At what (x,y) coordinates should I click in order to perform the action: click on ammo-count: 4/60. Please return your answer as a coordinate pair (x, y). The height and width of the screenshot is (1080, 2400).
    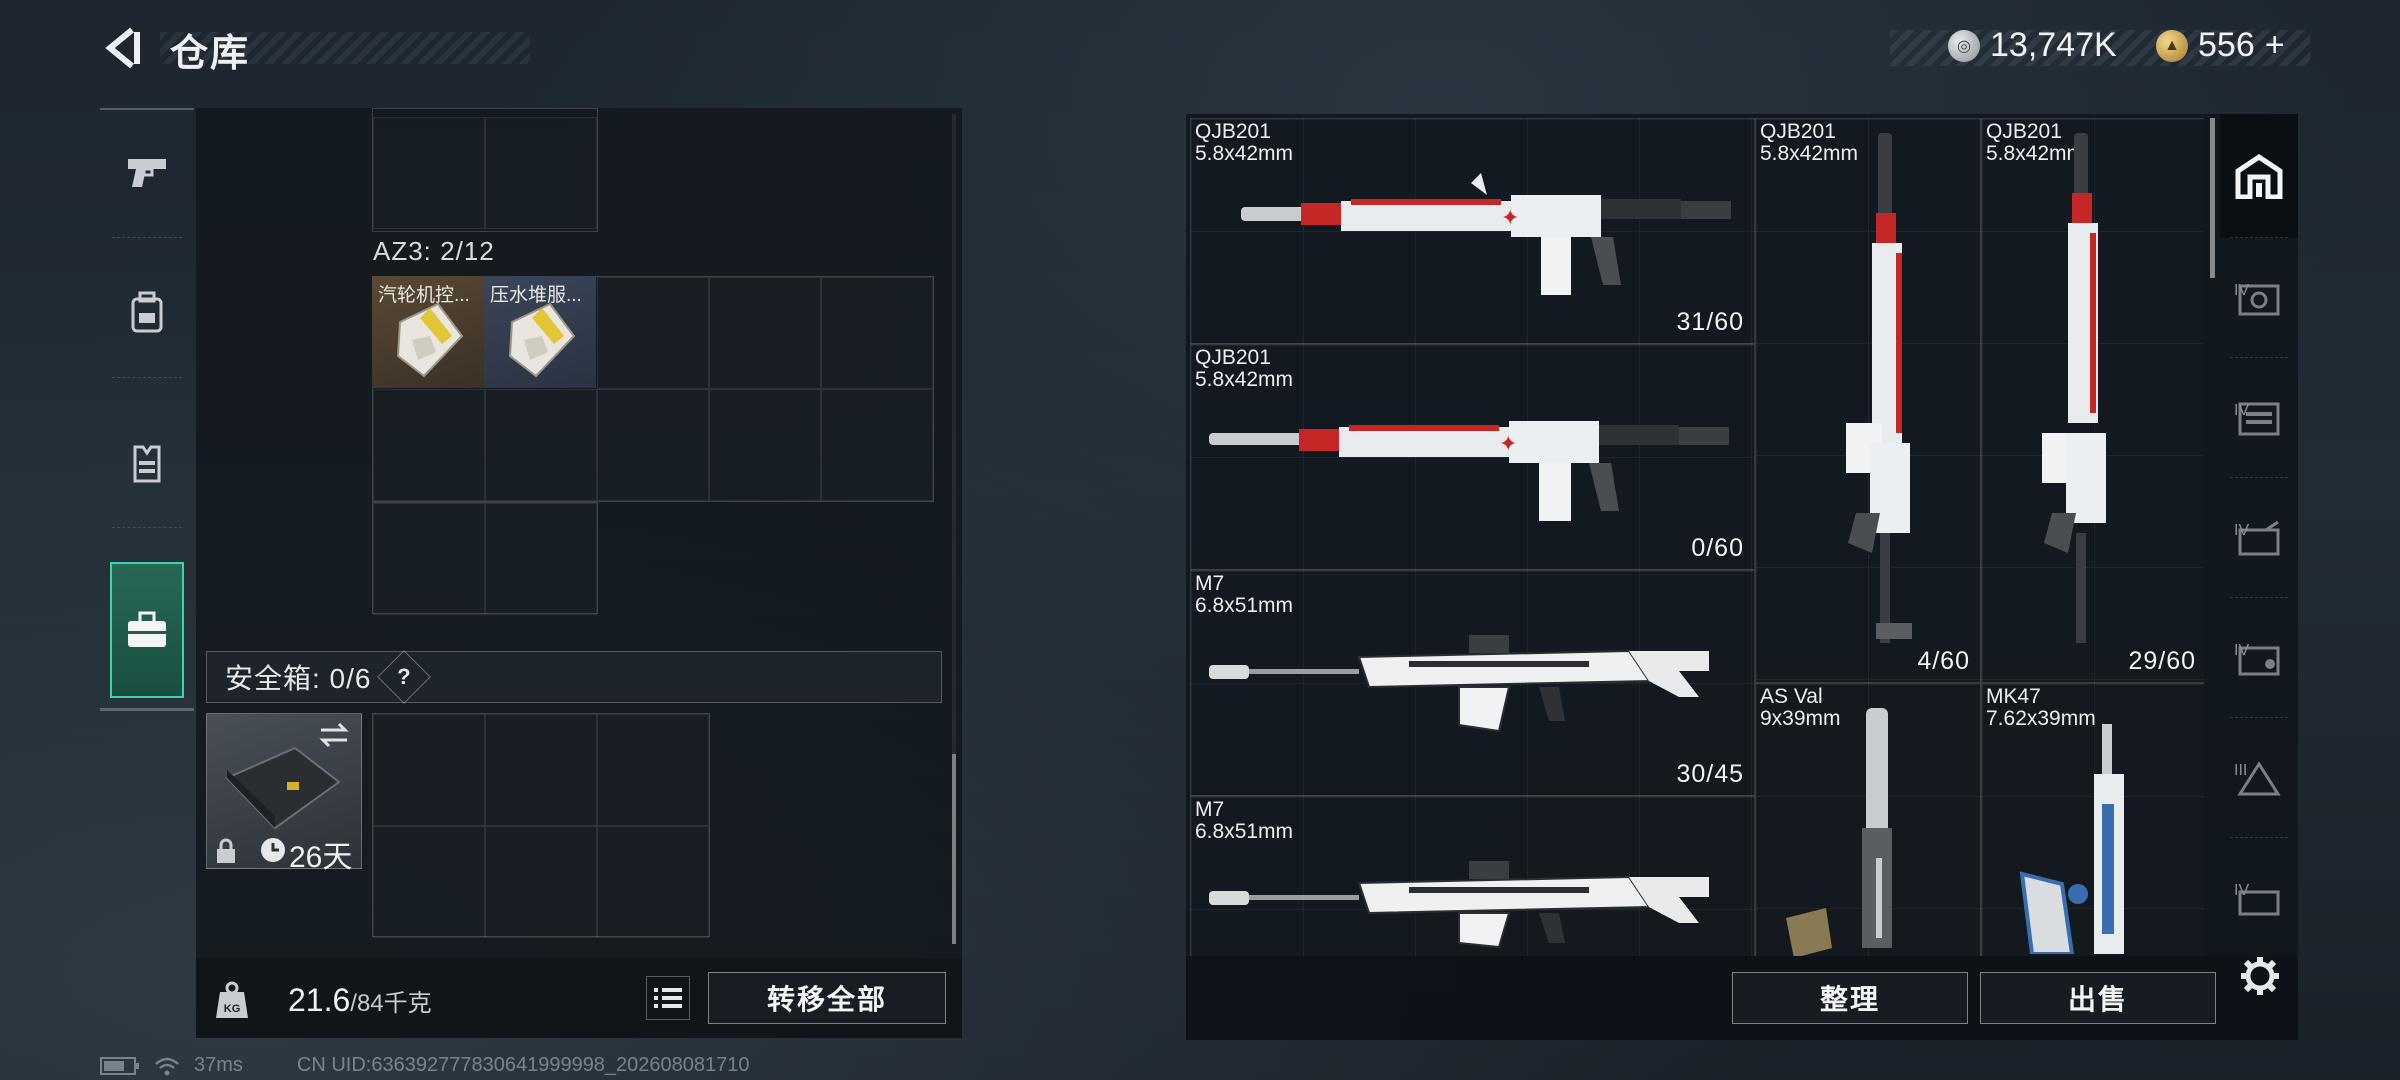
    Looking at the image, I should click on (1943, 661).